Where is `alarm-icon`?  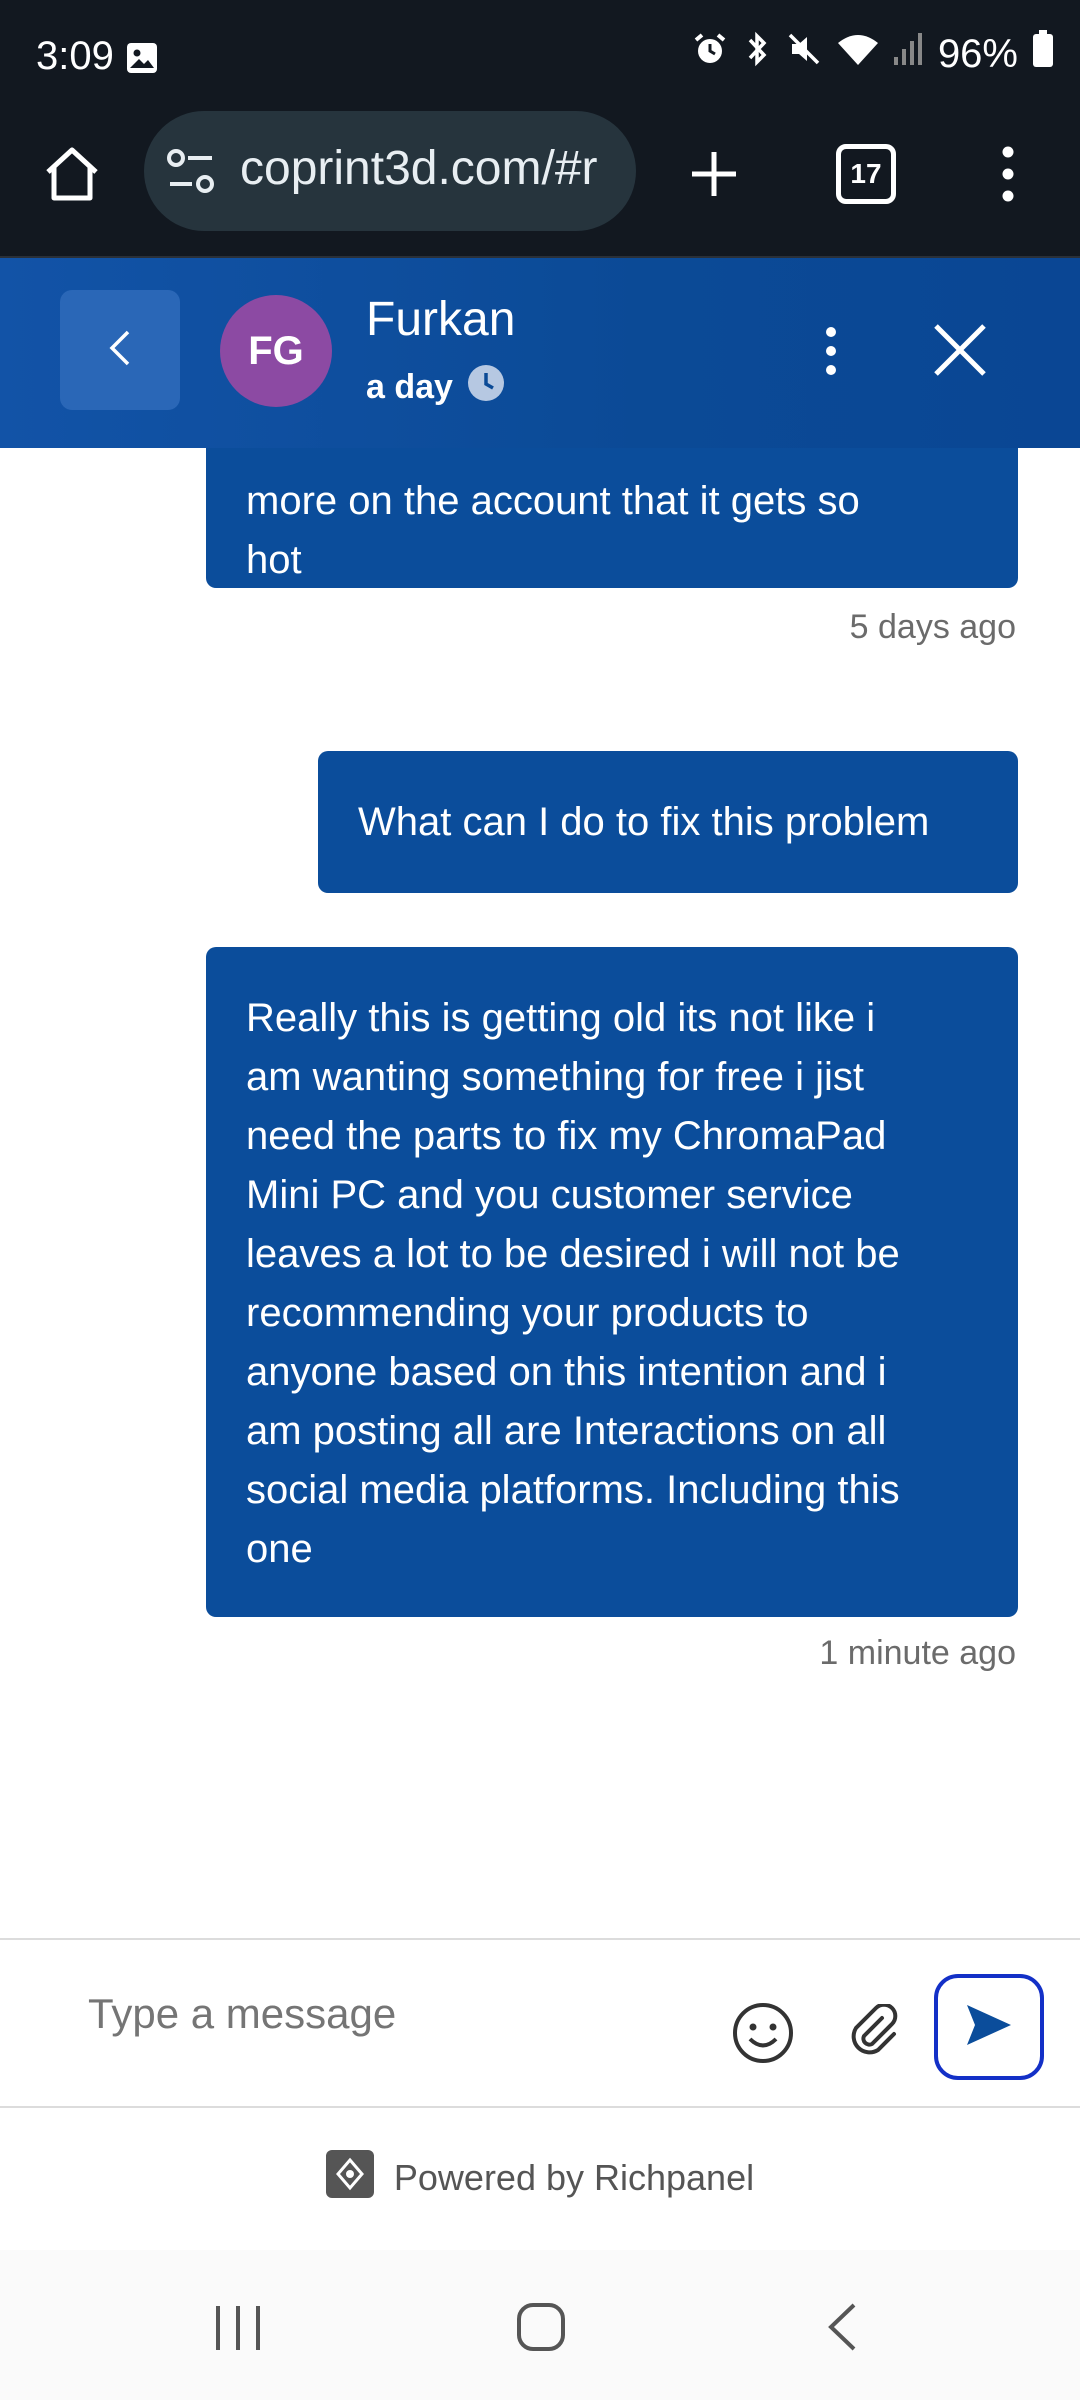 alarm-icon is located at coordinates (710, 54).